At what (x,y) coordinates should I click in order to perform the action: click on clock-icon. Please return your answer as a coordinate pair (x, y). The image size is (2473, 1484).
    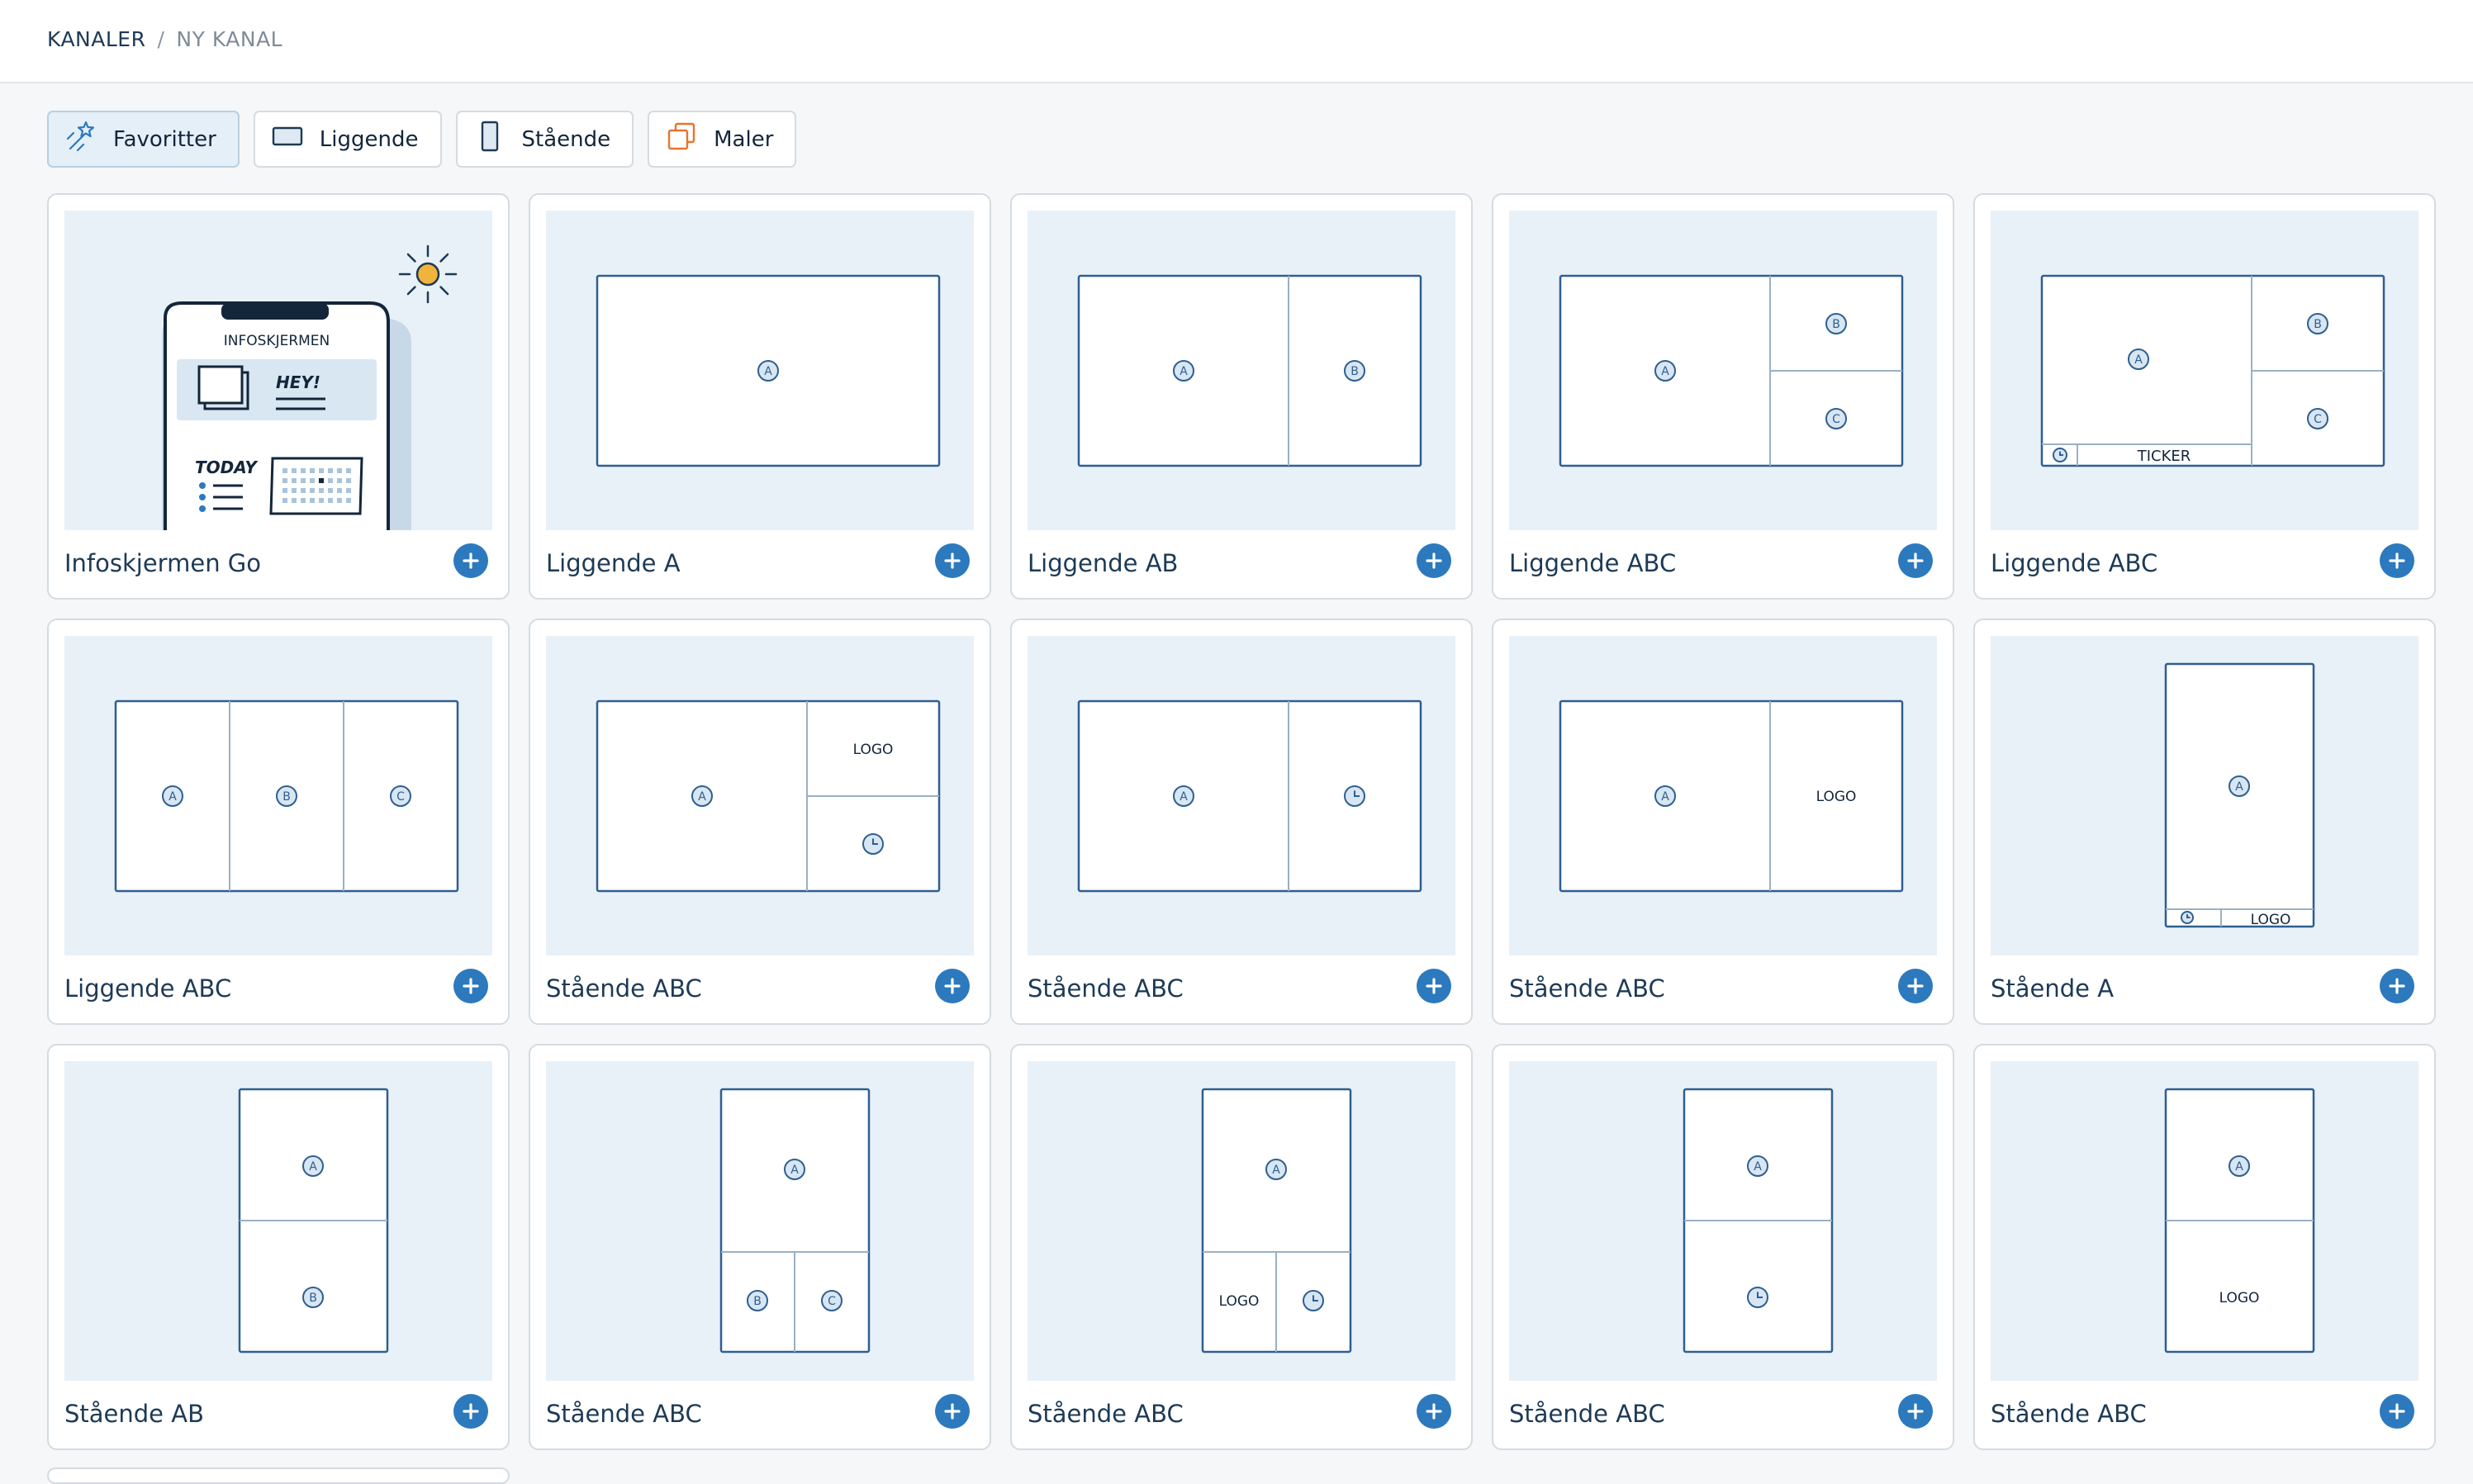
    Looking at the image, I should click on (1313, 1300).